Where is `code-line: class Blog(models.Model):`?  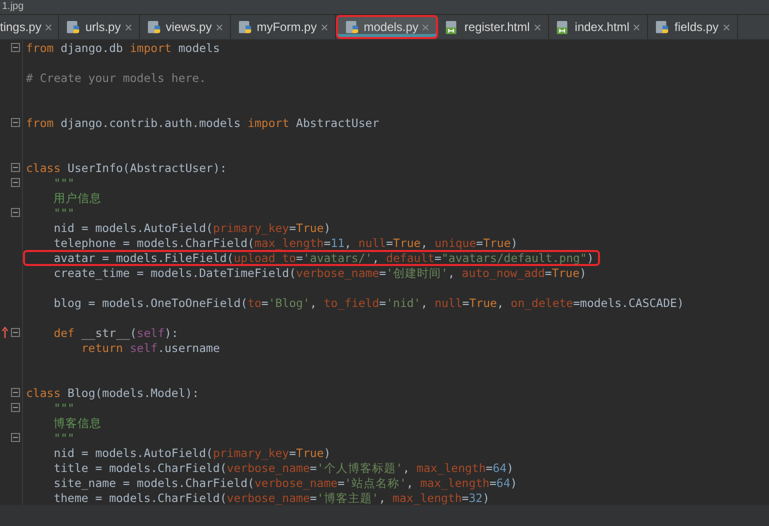
code-line: class Blog(models.Model): is located at coordinates (112, 392).